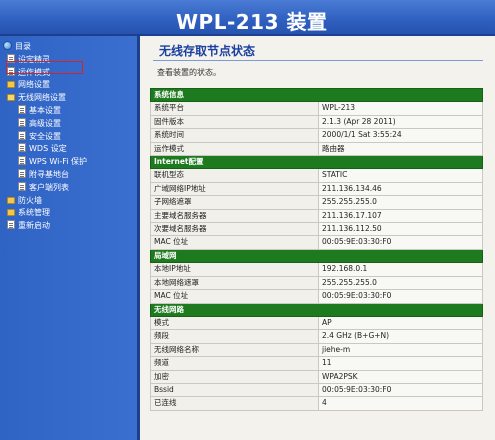 The height and width of the screenshot is (440, 495). What do you see at coordinates (400, 323) in the screenshot?
I see `row-value: AP` at bounding box center [400, 323].